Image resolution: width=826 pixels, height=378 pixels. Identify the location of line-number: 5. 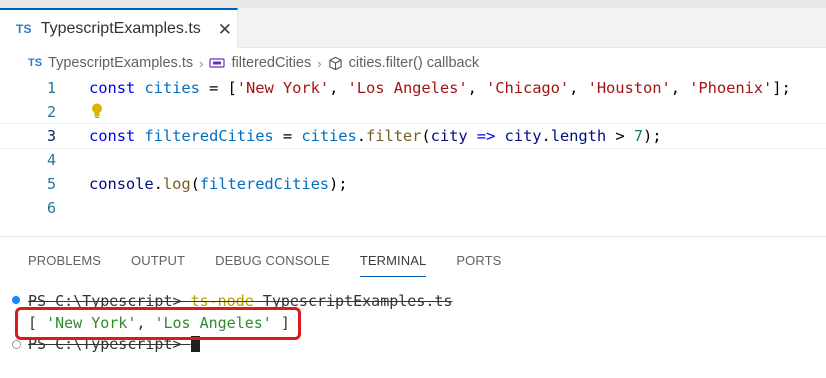
(51, 184).